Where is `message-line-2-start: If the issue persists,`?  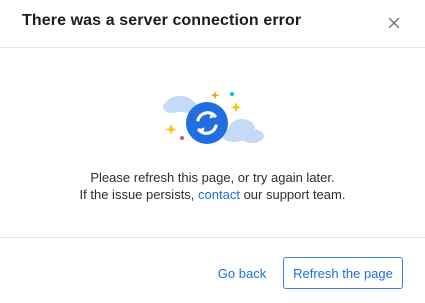
message-line-2-start: If the issue persists, is located at coordinates (139, 194).